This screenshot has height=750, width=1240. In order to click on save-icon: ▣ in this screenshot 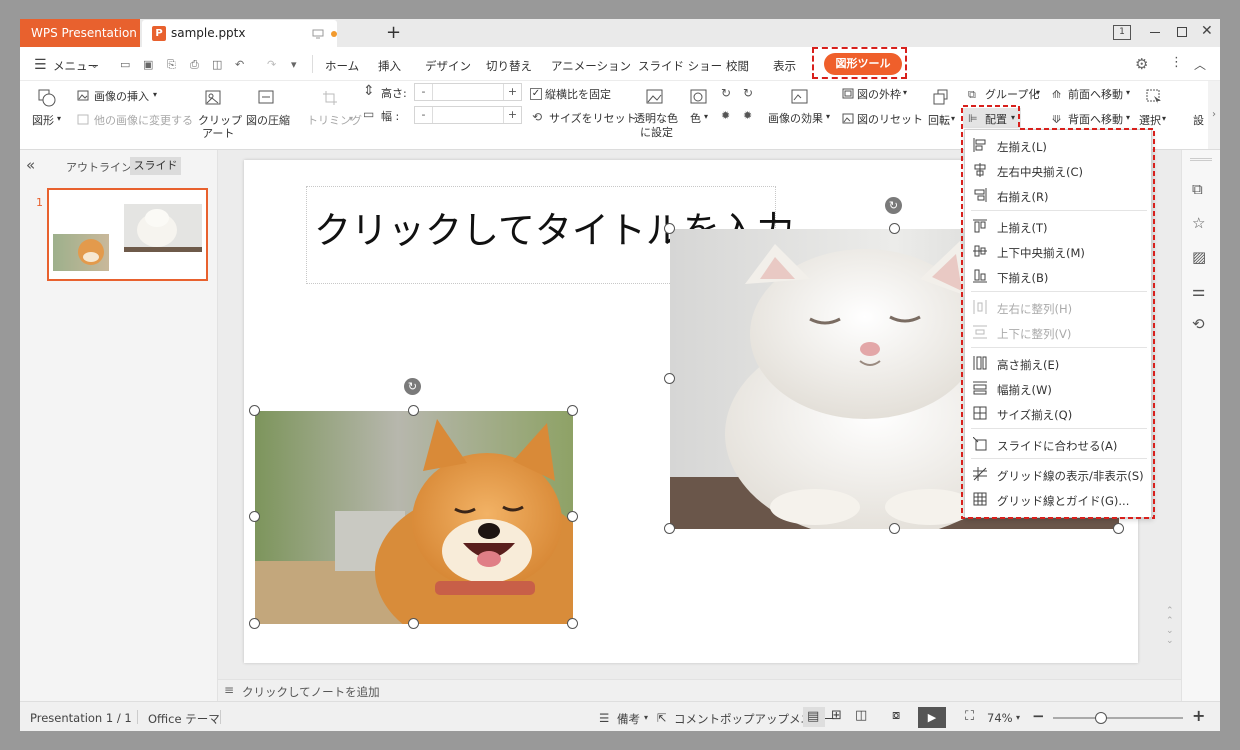, I will do `click(148, 64)`.